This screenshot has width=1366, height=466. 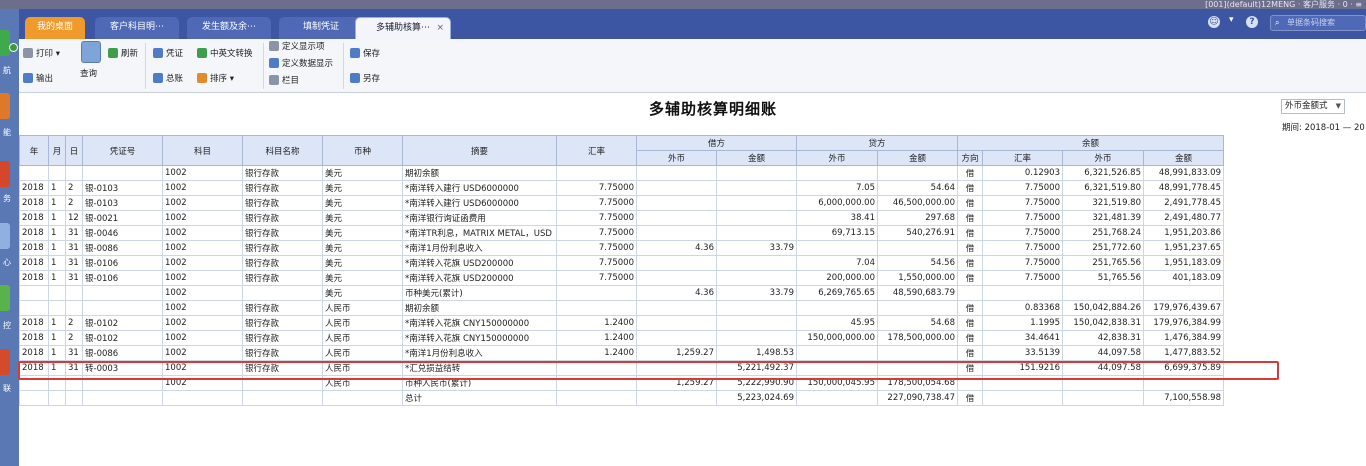 I want to click on tab-fill-voucher: 填制凭证, so click(x=321, y=28).